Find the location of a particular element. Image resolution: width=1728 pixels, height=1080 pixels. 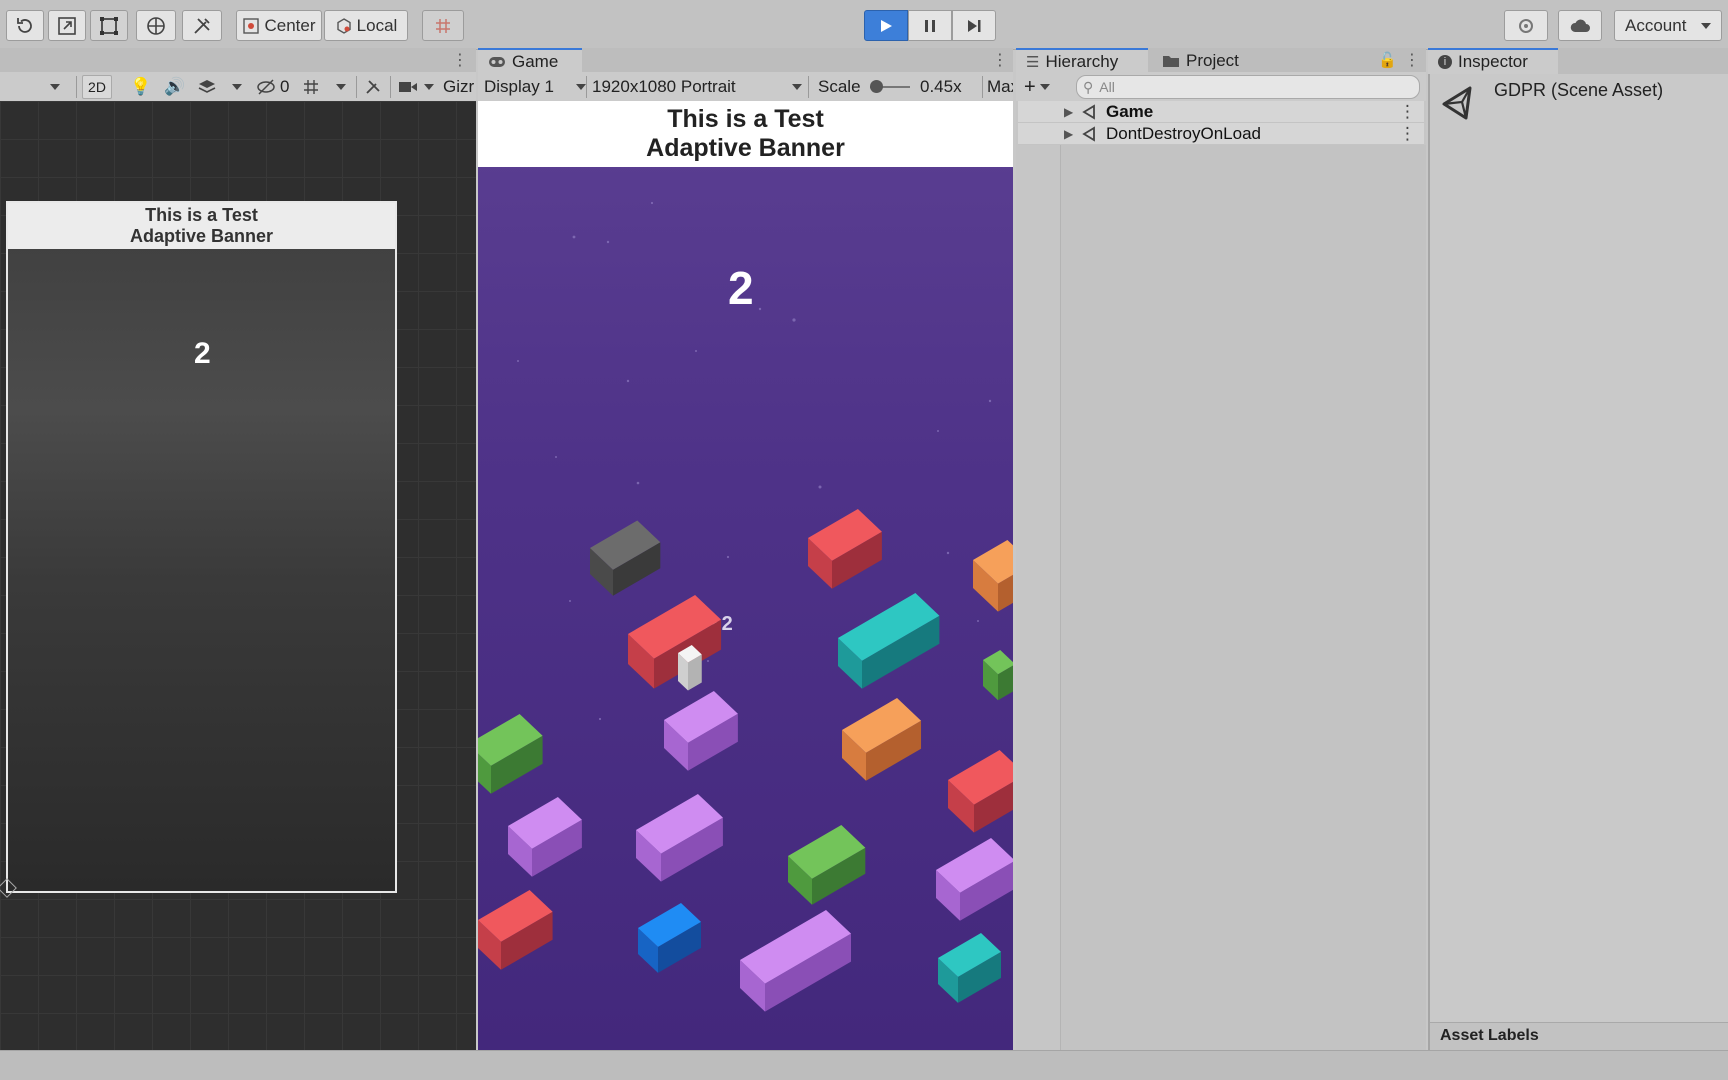

pivot-center-button: Center is located at coordinates (279, 25).